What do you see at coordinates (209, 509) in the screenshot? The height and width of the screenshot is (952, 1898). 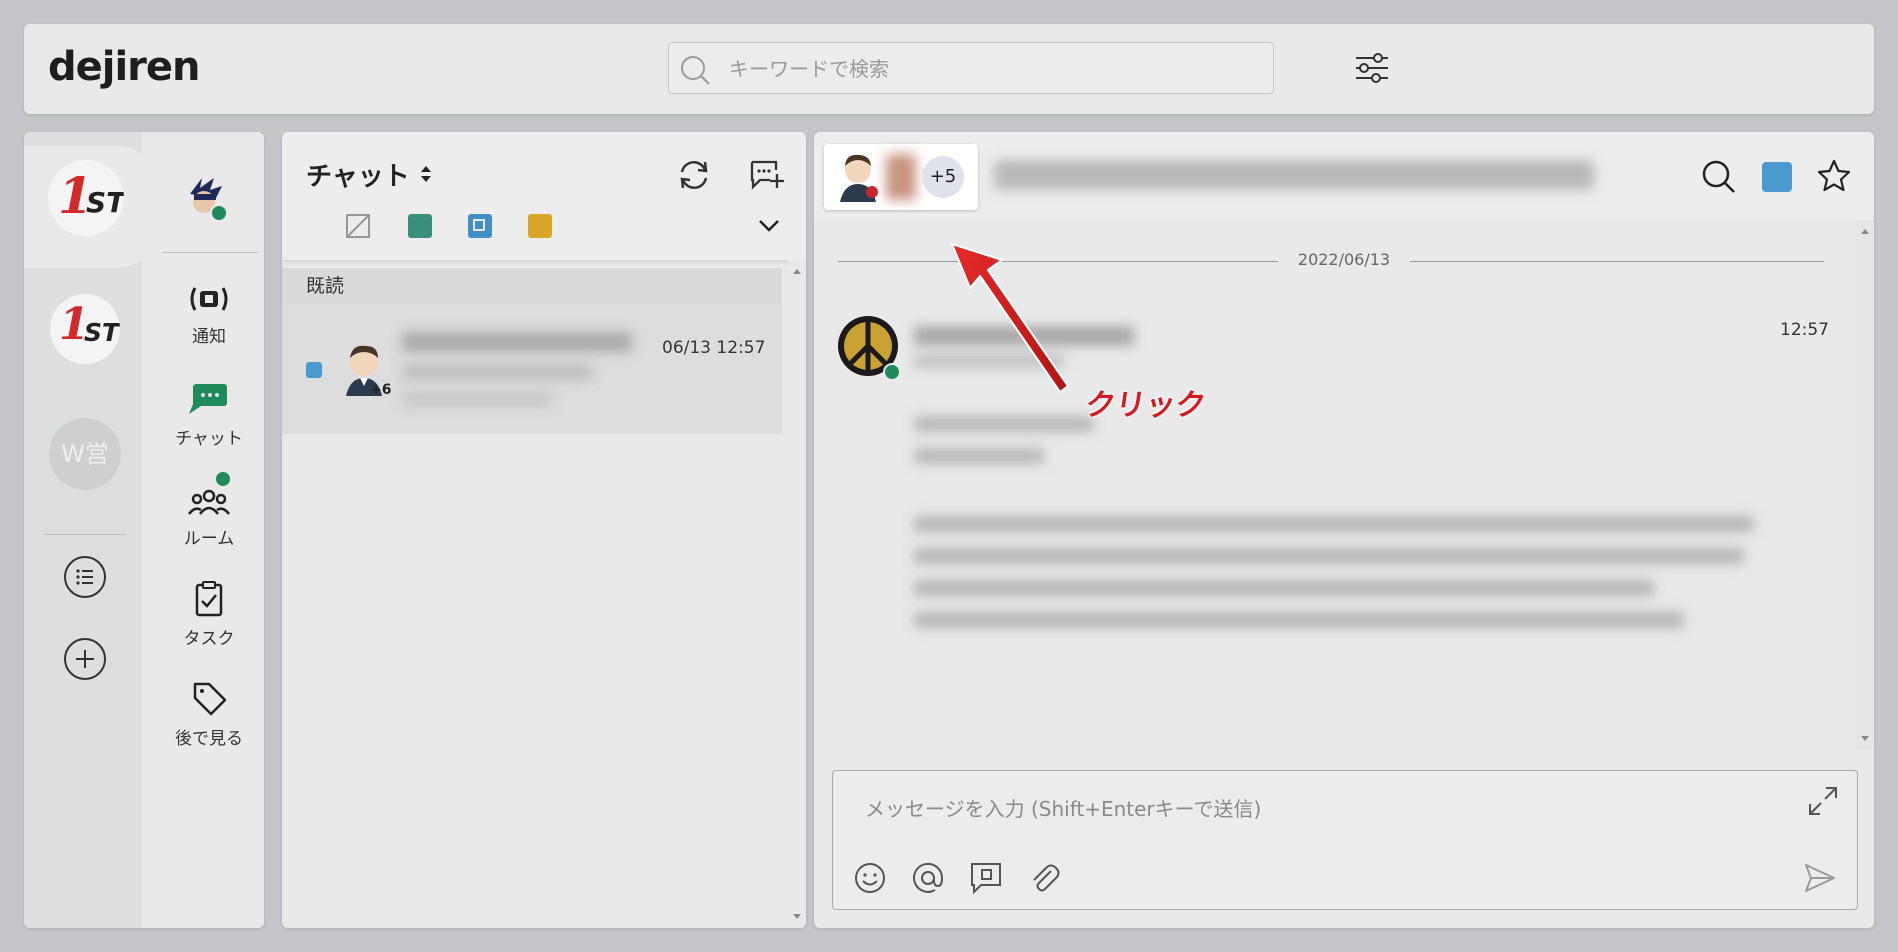 I see `nav-room: ルーム` at bounding box center [209, 509].